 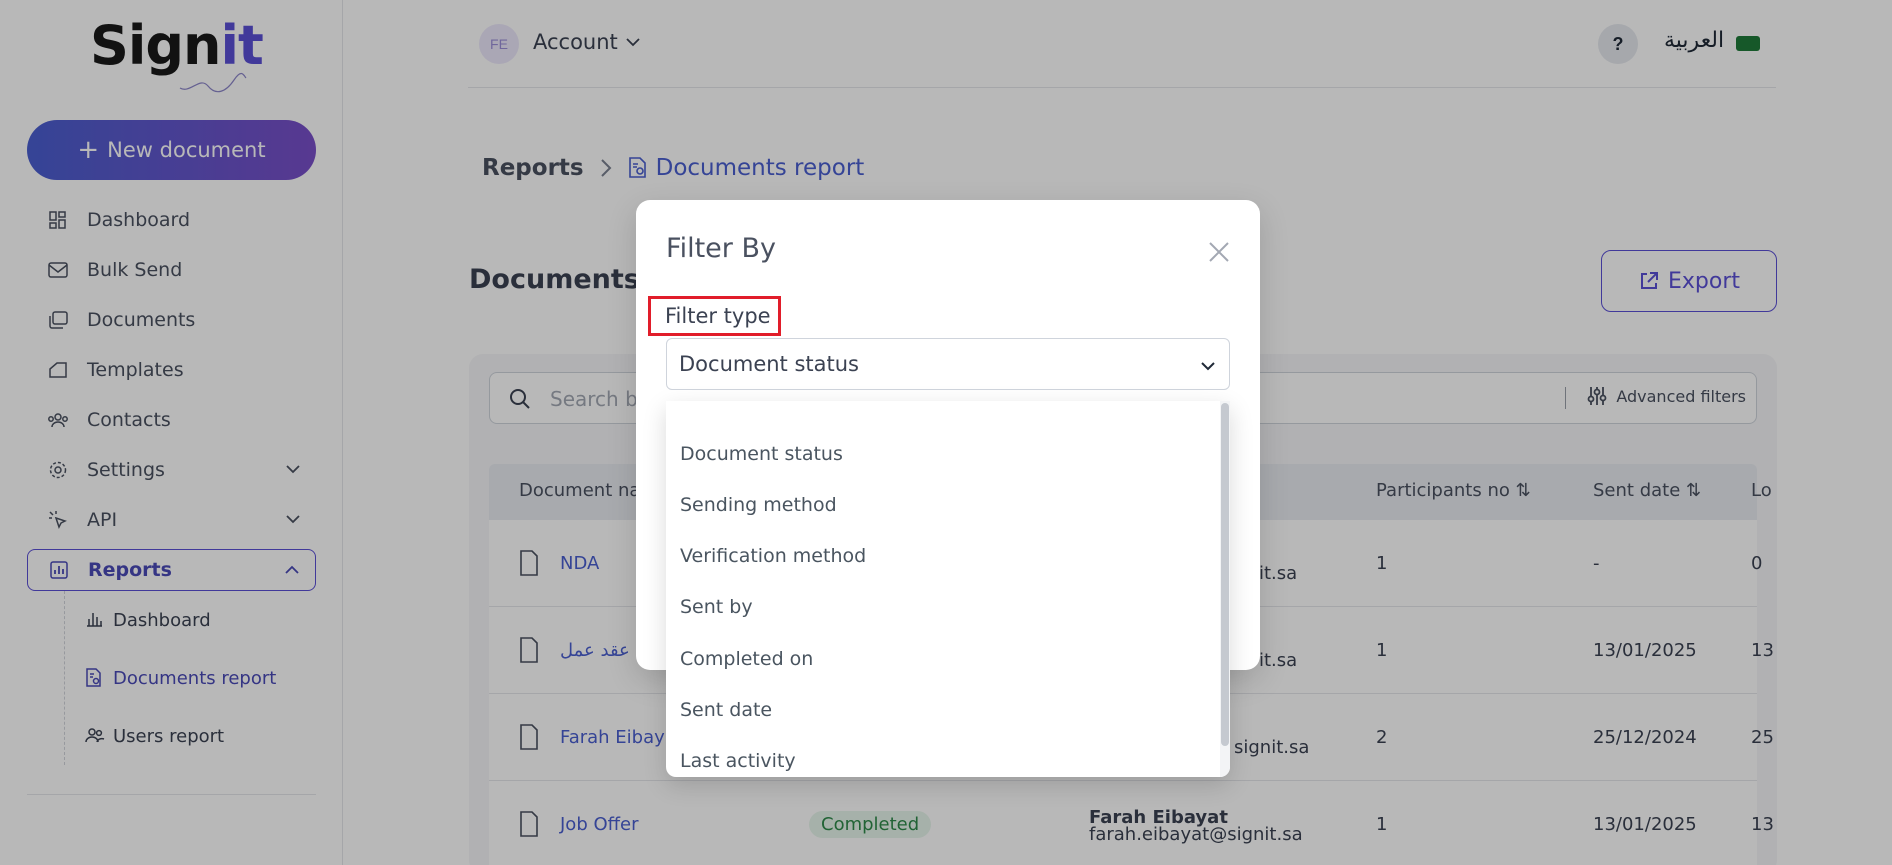 I want to click on filter-type-selected-value: Document status, so click(x=769, y=364).